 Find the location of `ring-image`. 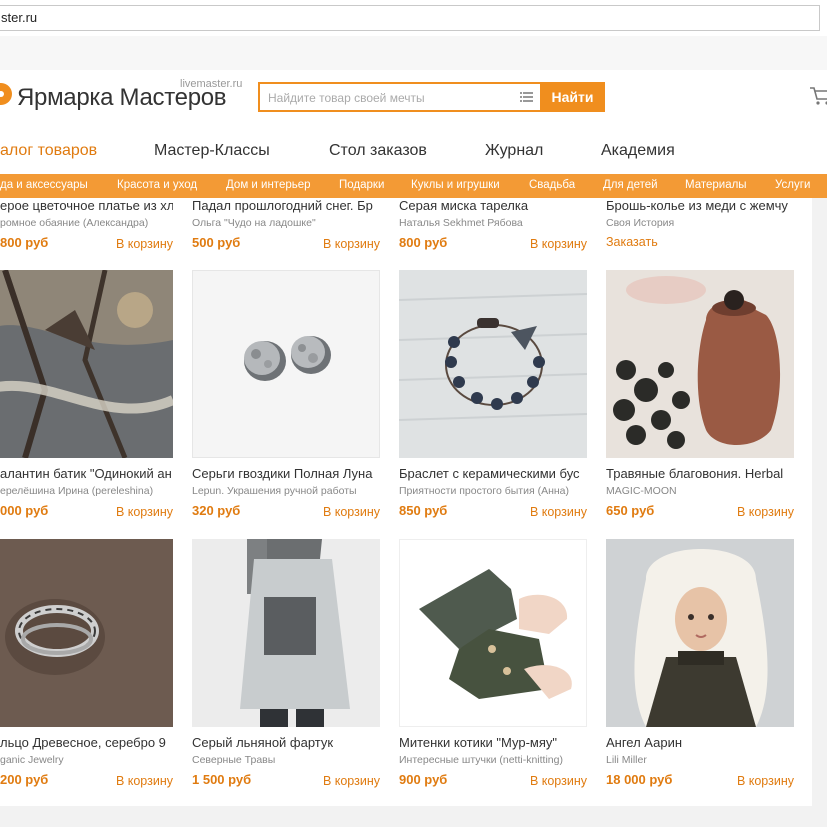

ring-image is located at coordinates (86, 633).